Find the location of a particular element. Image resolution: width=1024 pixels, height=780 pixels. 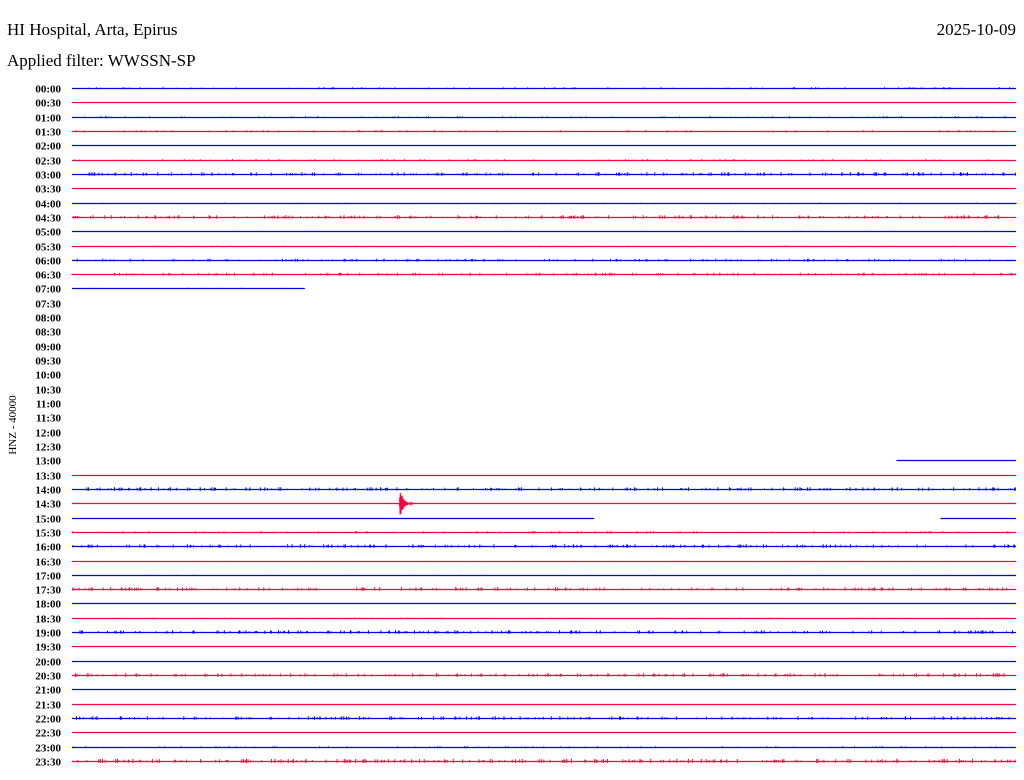

row-time-label: 11:00 is located at coordinates (49, 405).